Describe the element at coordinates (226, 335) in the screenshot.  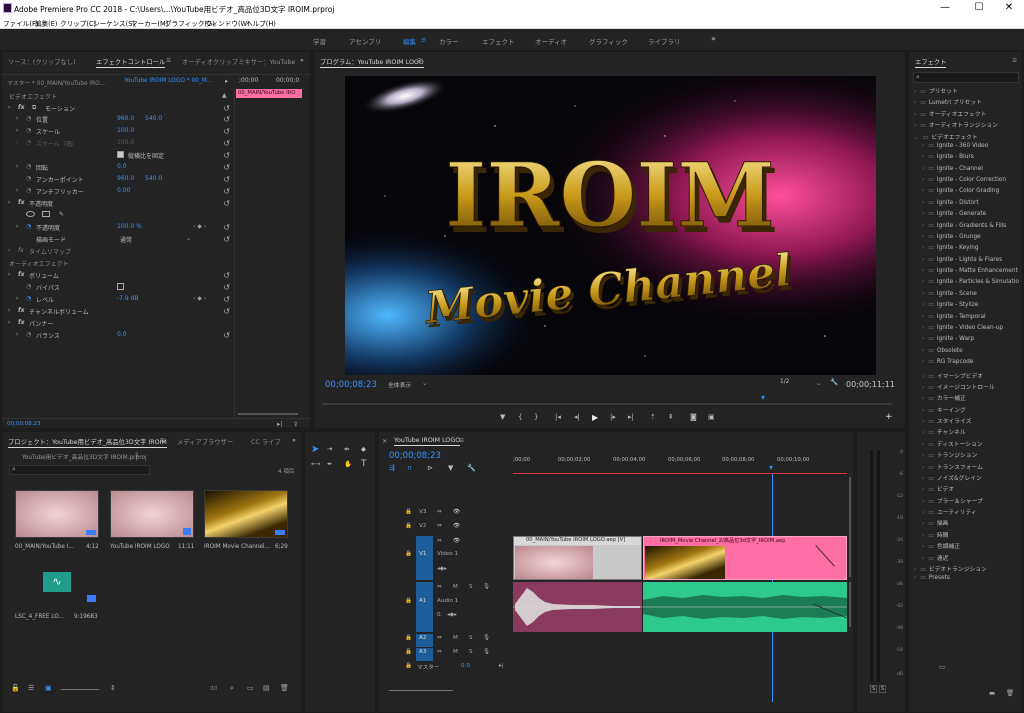
I see `reset-balance-icon: ↺` at that location.